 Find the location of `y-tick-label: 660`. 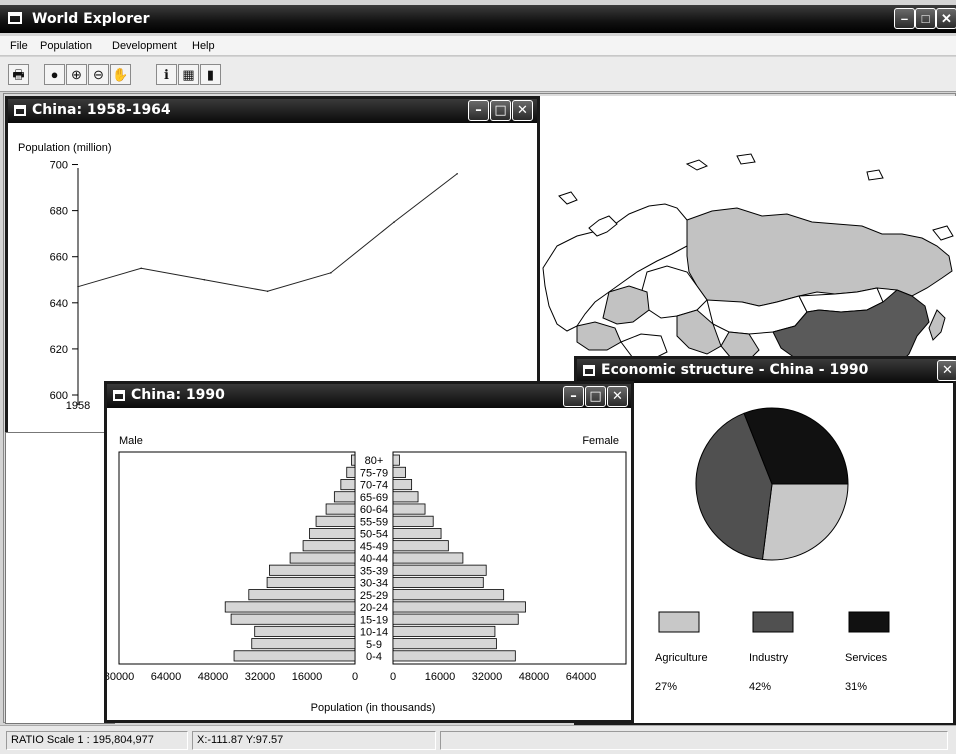

y-tick-label: 660 is located at coordinates (59, 258).